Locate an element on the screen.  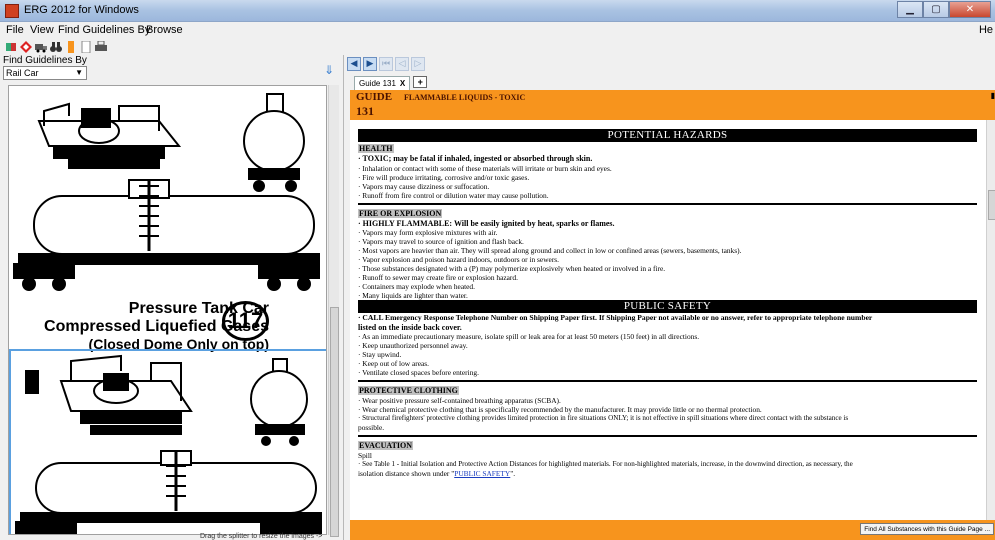
first-page-icon: ⏮ is located at coordinates (386, 64).